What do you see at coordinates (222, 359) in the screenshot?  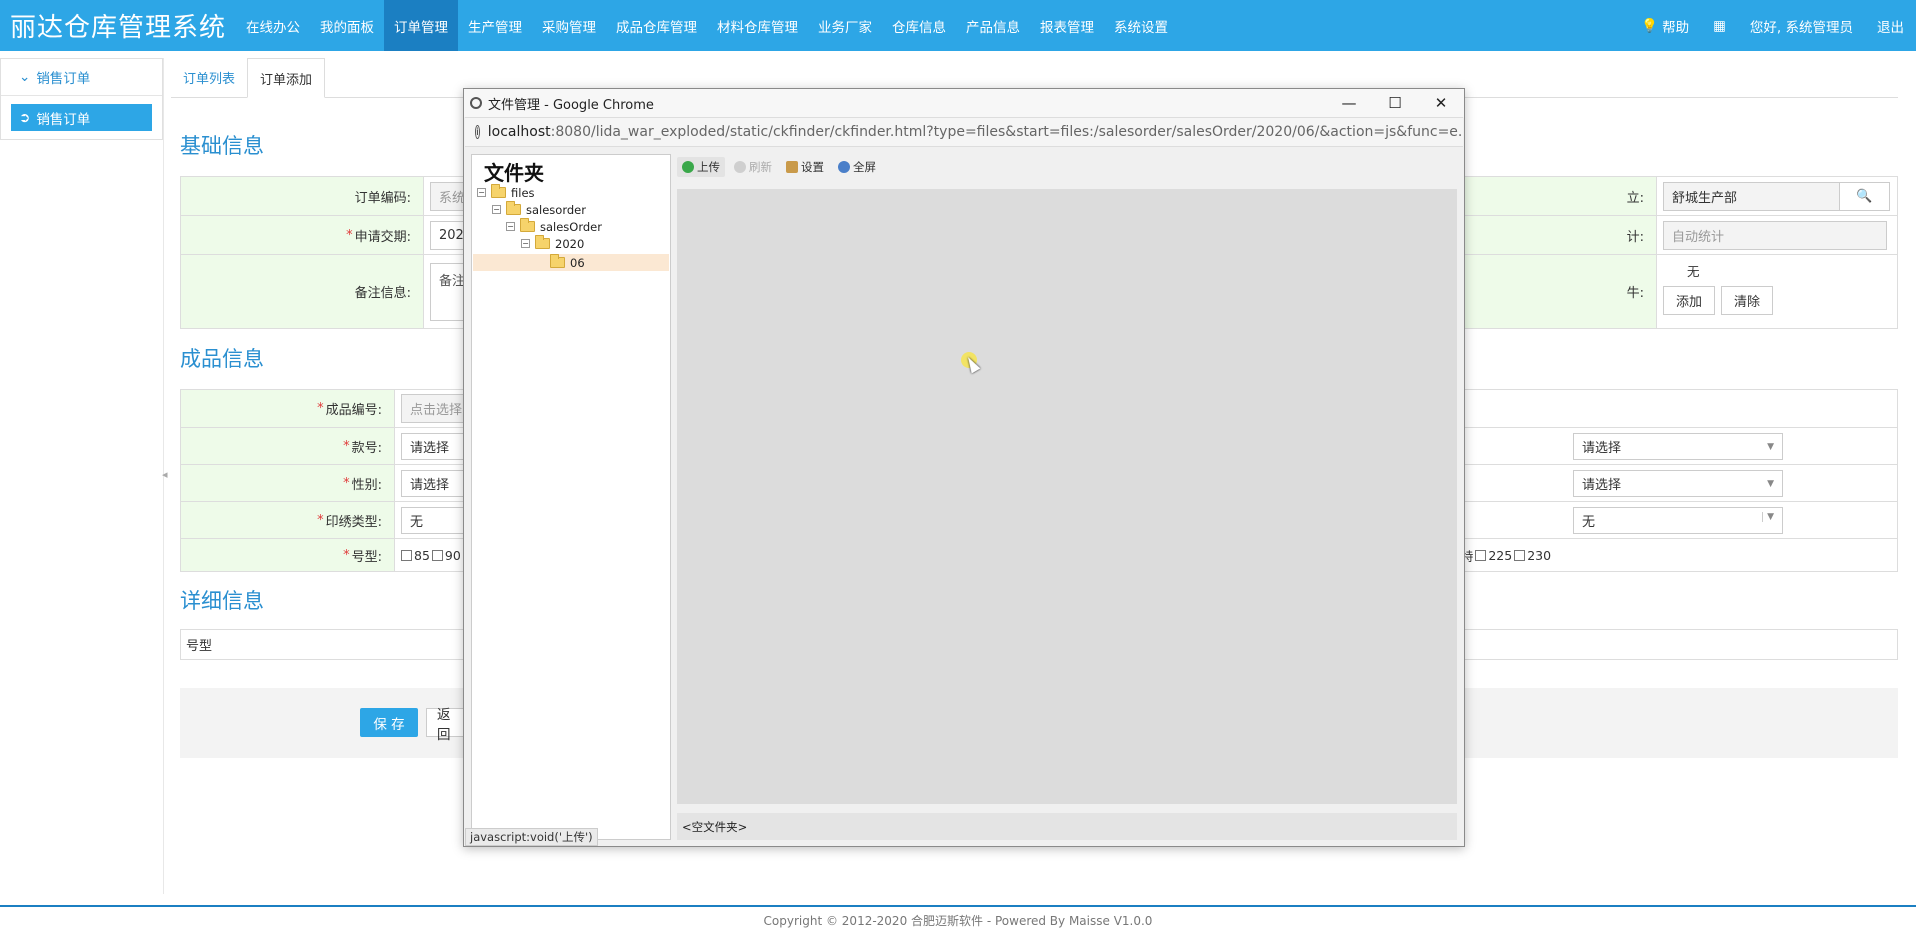 I see `section-title-product: 成品信息` at bounding box center [222, 359].